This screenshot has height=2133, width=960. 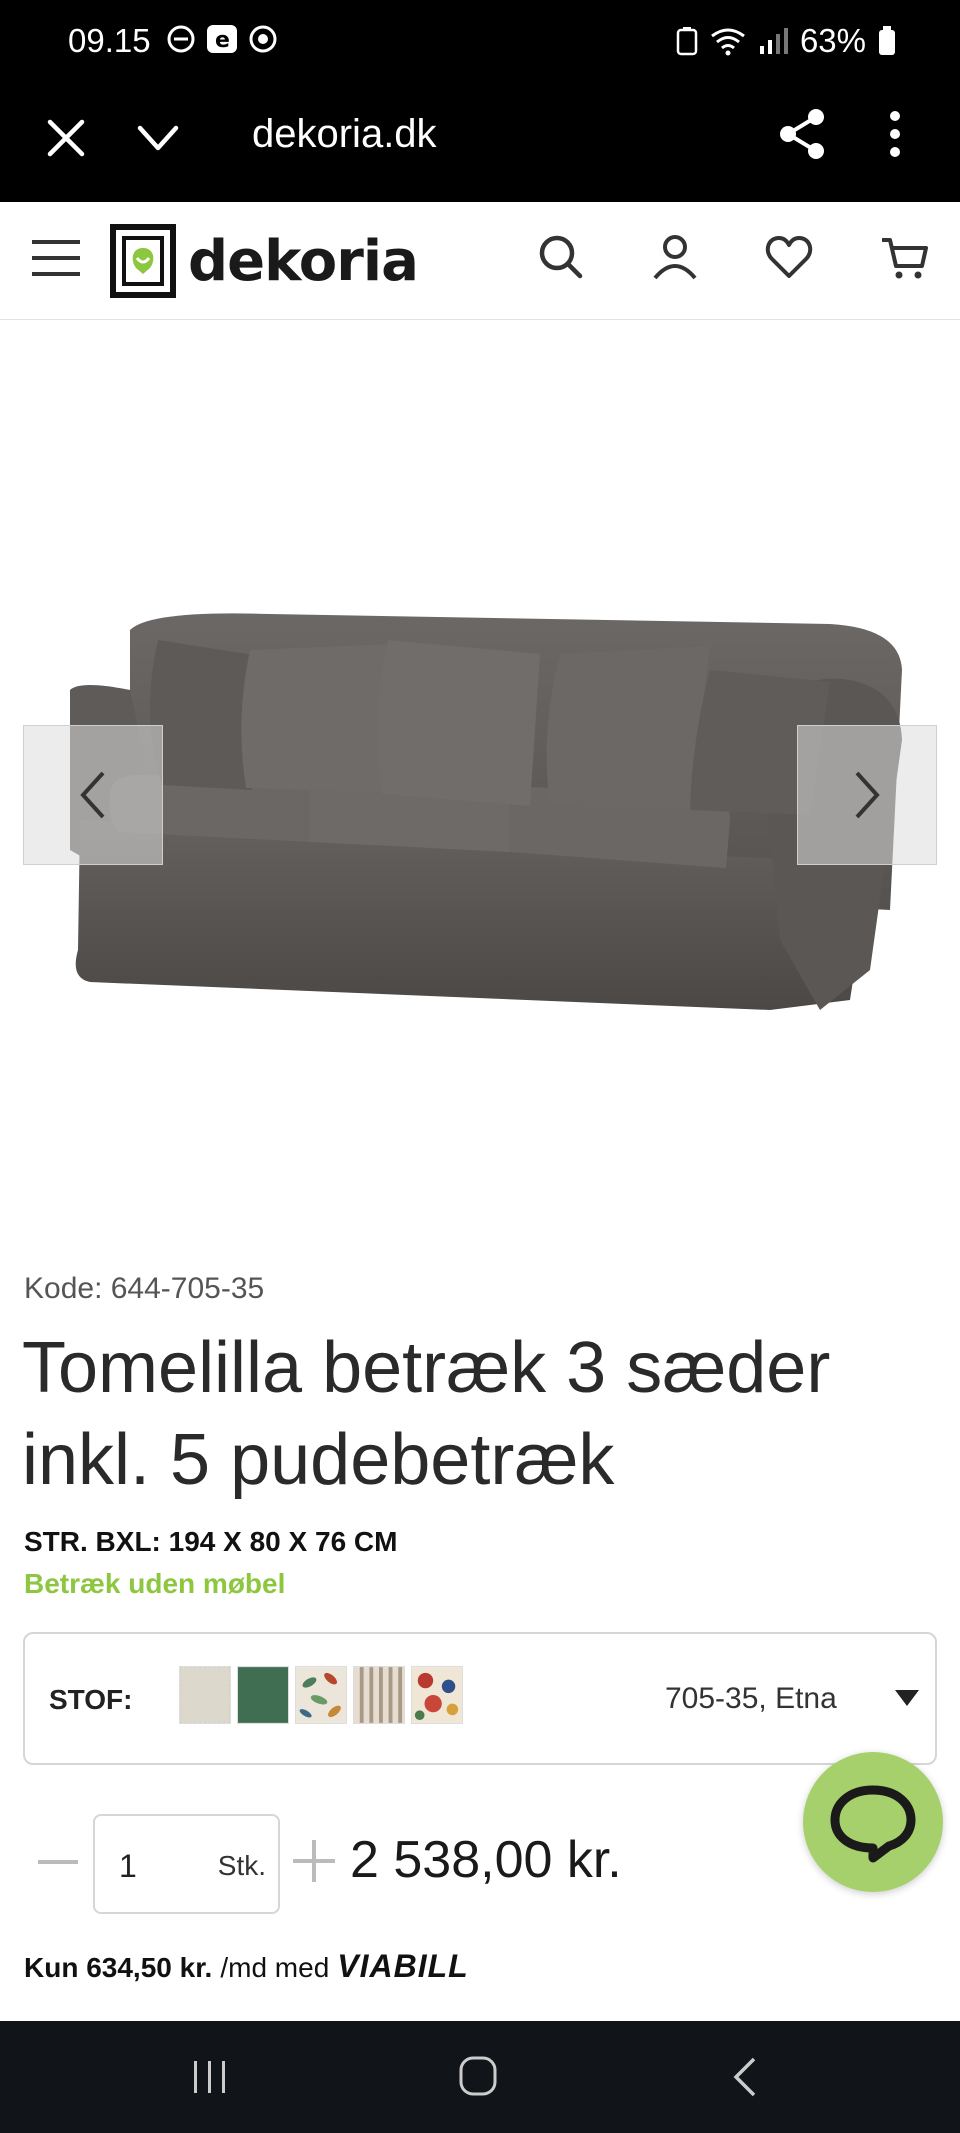 I want to click on url-bar: dekoria.dk, so click(x=344, y=134).